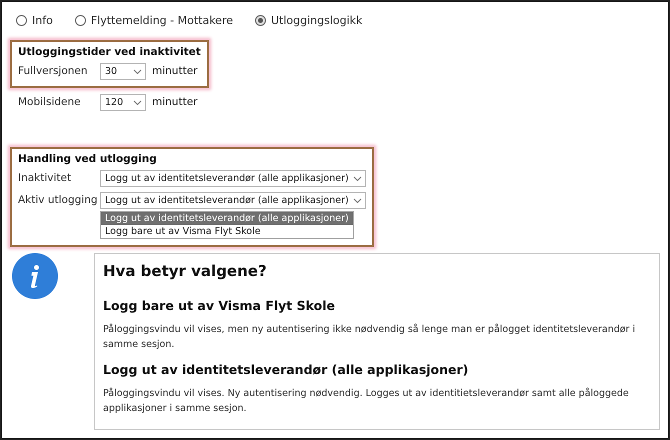 The width and height of the screenshot is (670, 440). Describe the element at coordinates (366, 401) in the screenshot. I see `info-text: Påloggingsvindu vil vises. Ny autentisering nødvendig. Logges ut av identitietsleverandør samt alle påloggede applikasjoner i samme sesjon.` at that location.